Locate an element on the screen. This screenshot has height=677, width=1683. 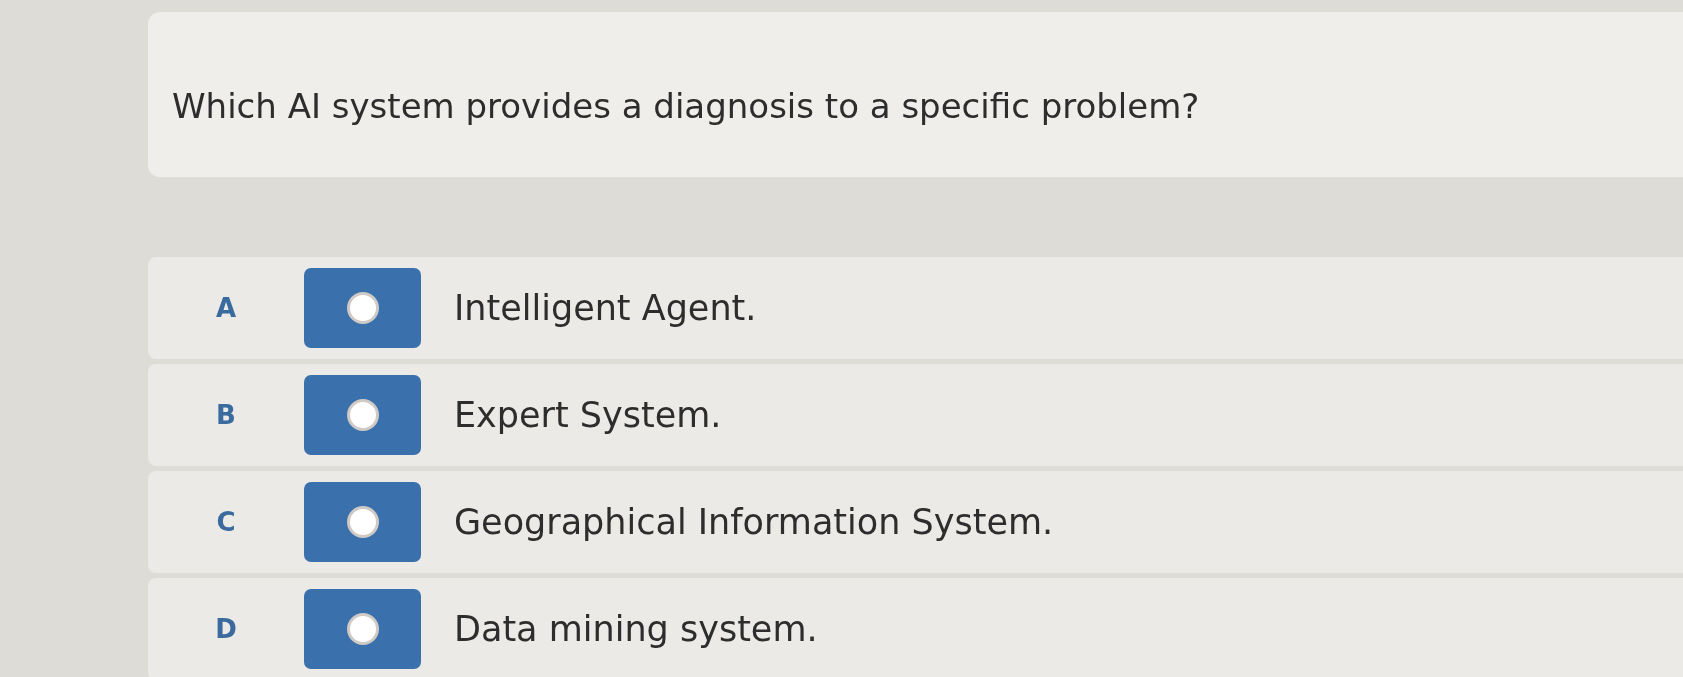
option-letter: D is located at coordinates (226, 629).